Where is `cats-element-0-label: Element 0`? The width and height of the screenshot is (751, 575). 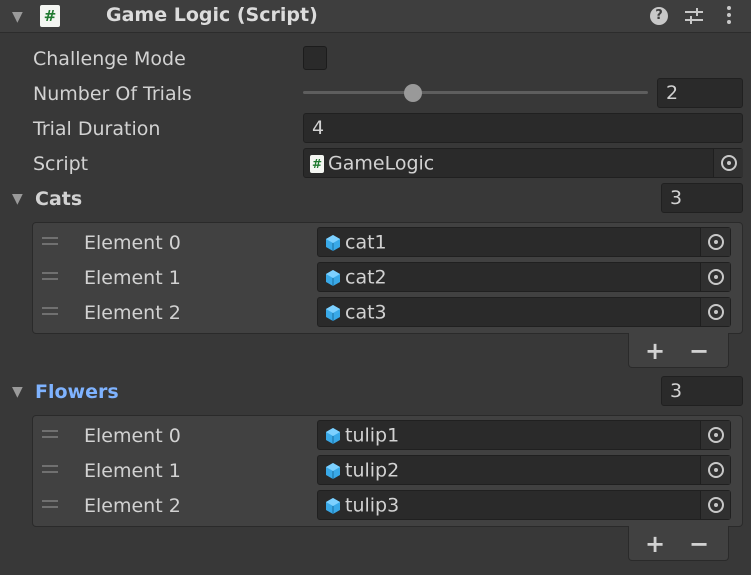 cats-element-0-label: Element 0 is located at coordinates (132, 243).